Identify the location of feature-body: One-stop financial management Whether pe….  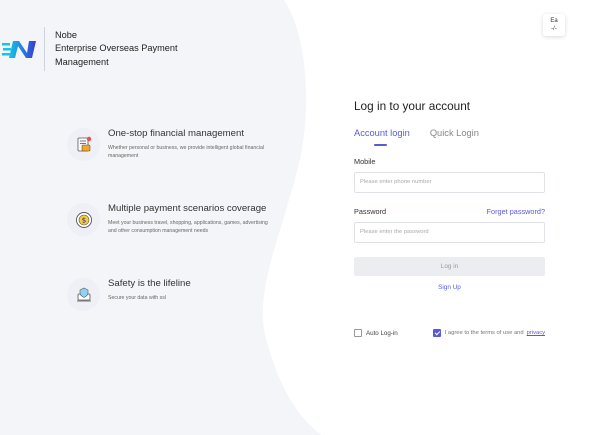
(188, 144).